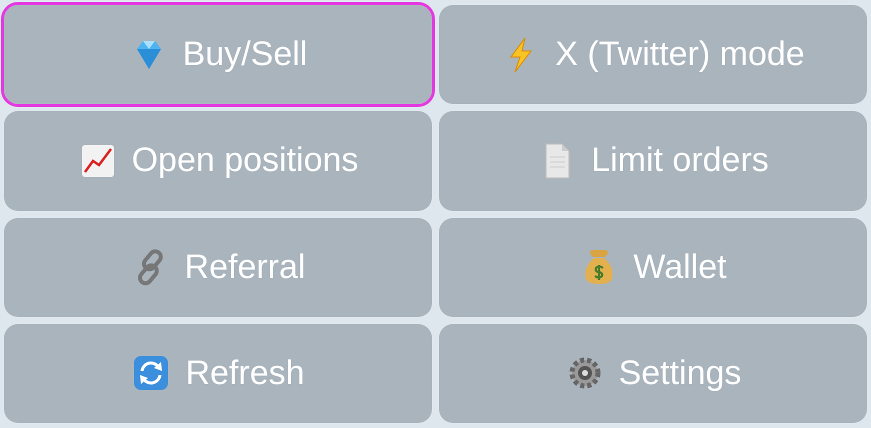 This screenshot has height=428, width=871. What do you see at coordinates (218, 160) in the screenshot?
I see `keyboard-button: Open positions` at bounding box center [218, 160].